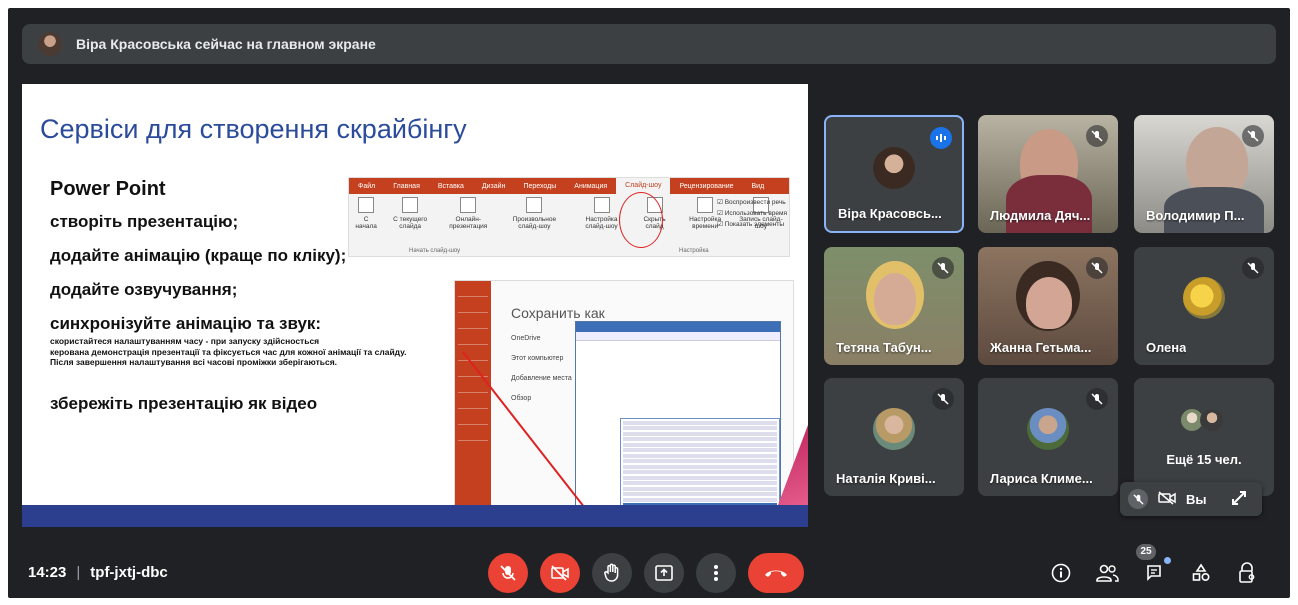 The height and width of the screenshot is (605, 1298). What do you see at coordinates (678, 419) in the screenshot?
I see `save-dialog` at bounding box center [678, 419].